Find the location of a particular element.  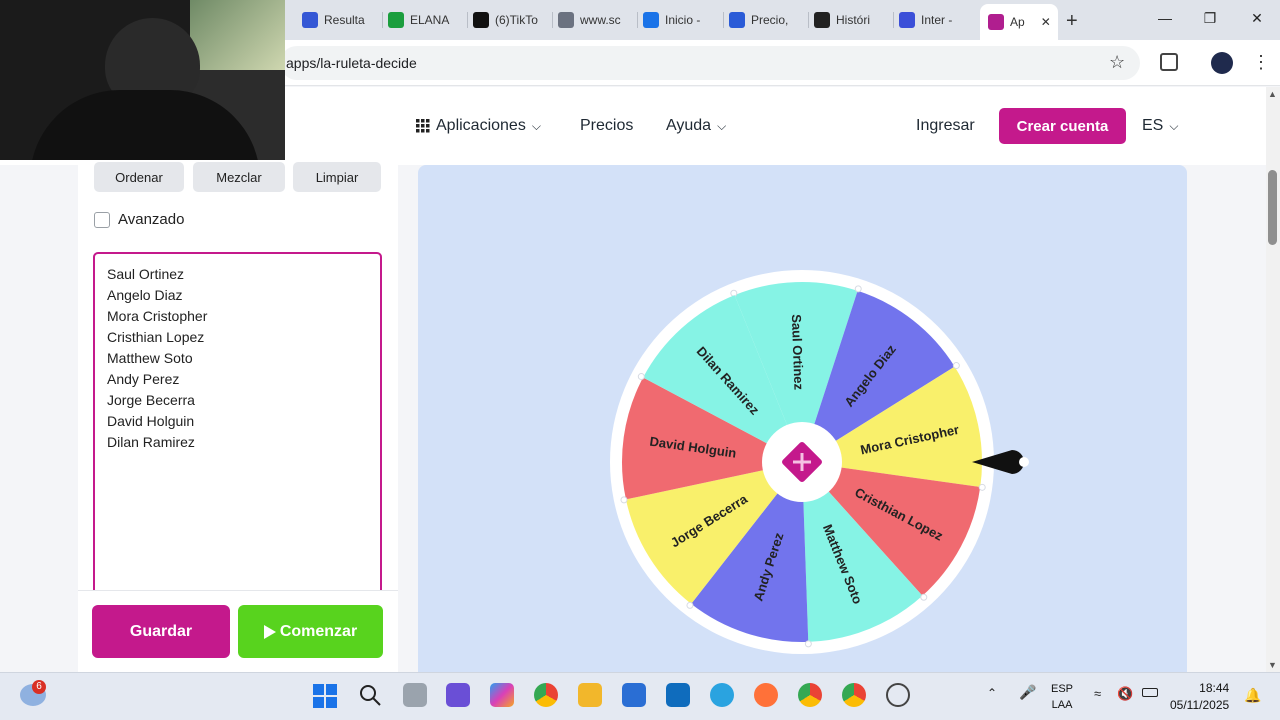

browser-tab: Históri is located at coordinates (851, 20).